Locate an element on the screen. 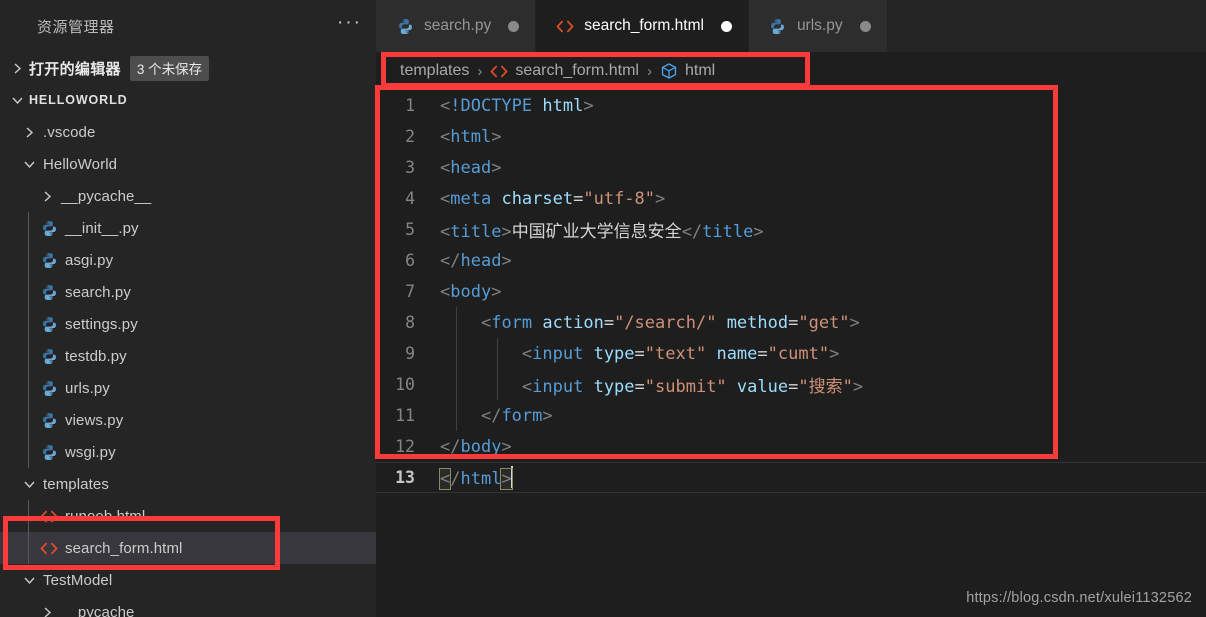  editor-tab-urls-py: urls.py is located at coordinates (817, 26).